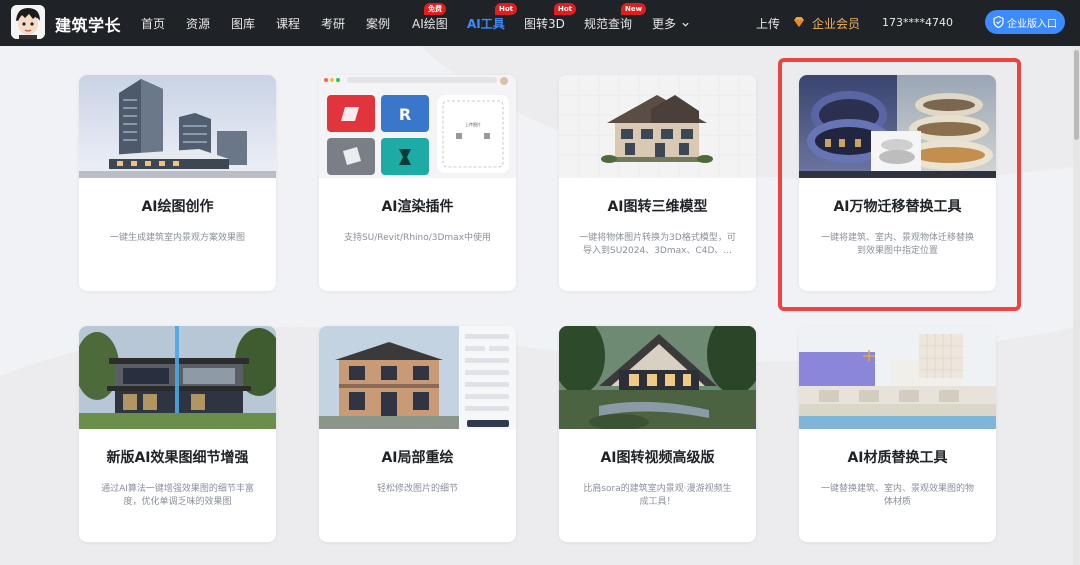 This screenshot has height=565, width=1080. What do you see at coordinates (998, 22) in the screenshot?
I see `shield-icon` at bounding box center [998, 22].